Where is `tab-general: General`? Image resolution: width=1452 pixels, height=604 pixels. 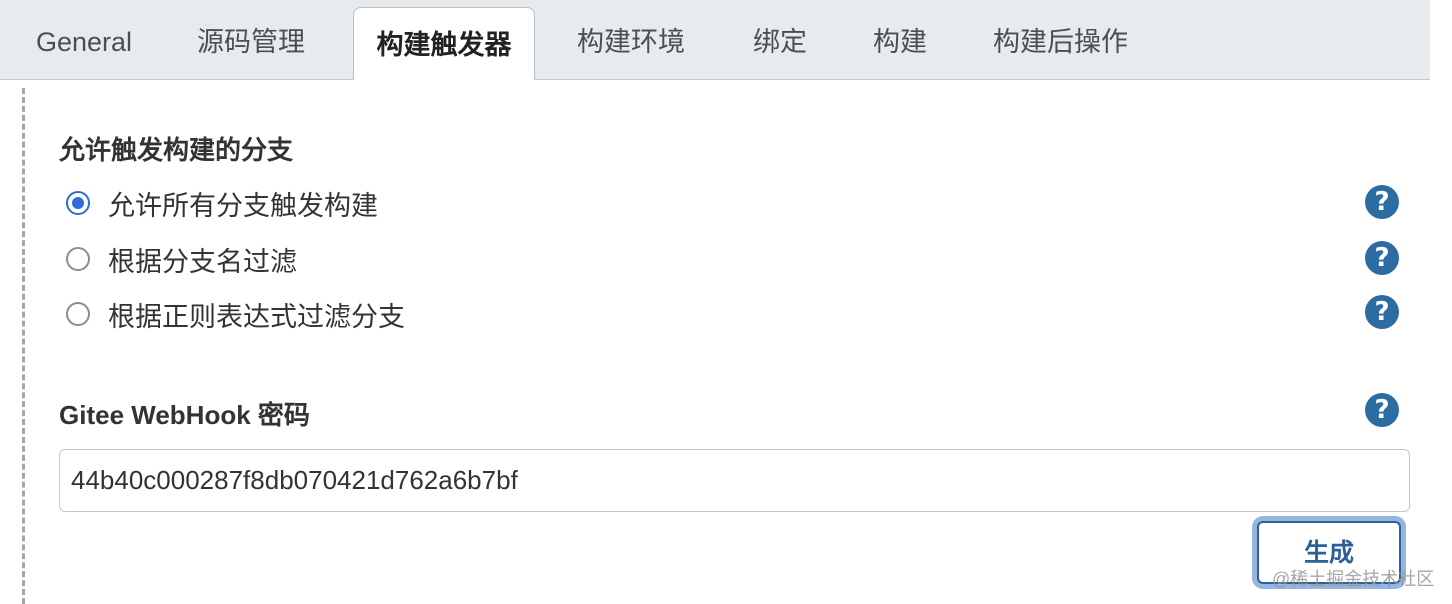 tab-general: General is located at coordinates (84, 40).